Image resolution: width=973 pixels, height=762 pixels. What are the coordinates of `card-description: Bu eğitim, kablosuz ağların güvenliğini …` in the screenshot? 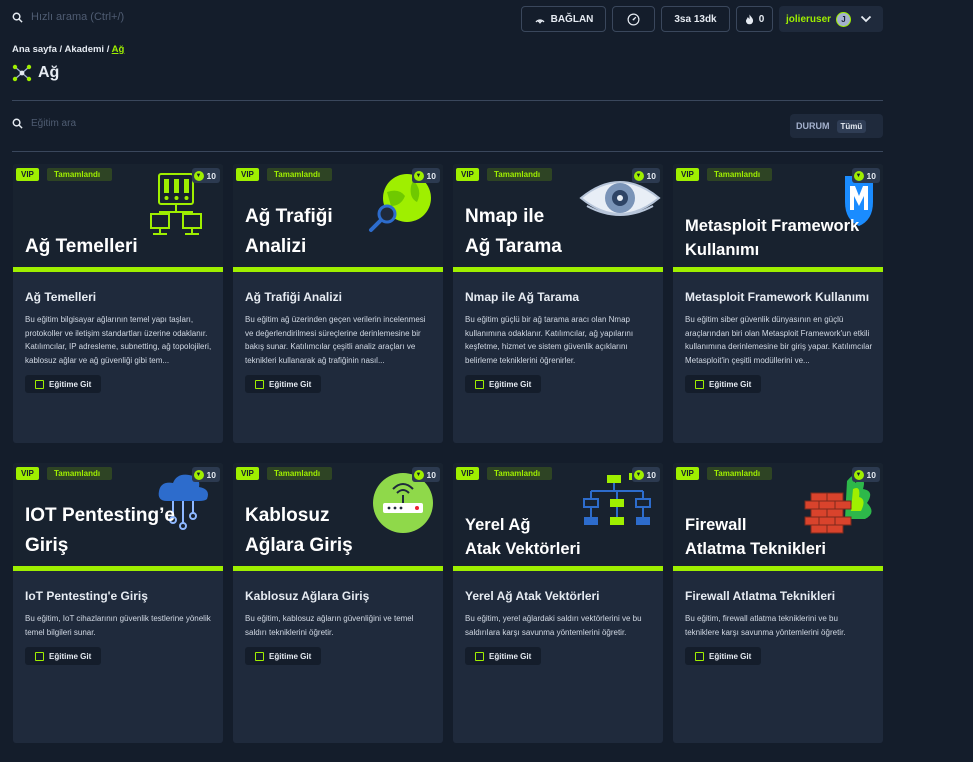 It's located at (329, 625).